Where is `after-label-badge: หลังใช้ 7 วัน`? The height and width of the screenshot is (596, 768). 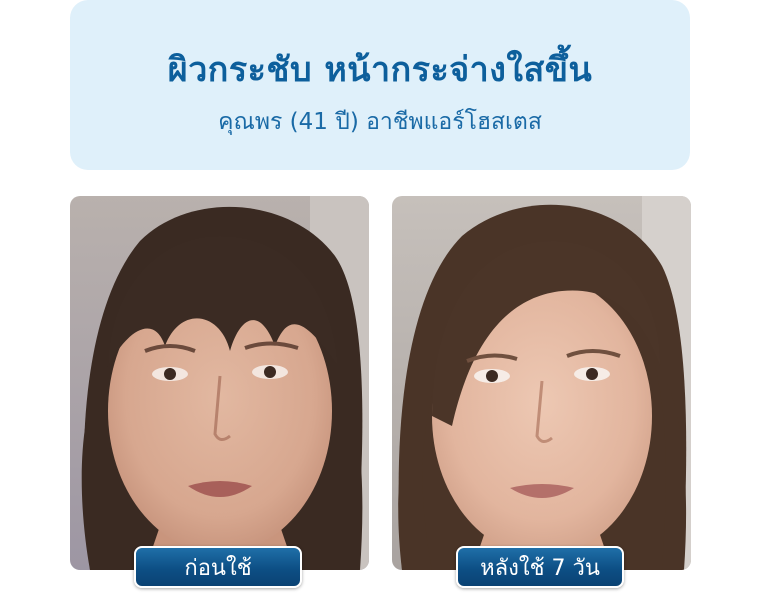 after-label-badge: หลังใช้ 7 วัน is located at coordinates (540, 567).